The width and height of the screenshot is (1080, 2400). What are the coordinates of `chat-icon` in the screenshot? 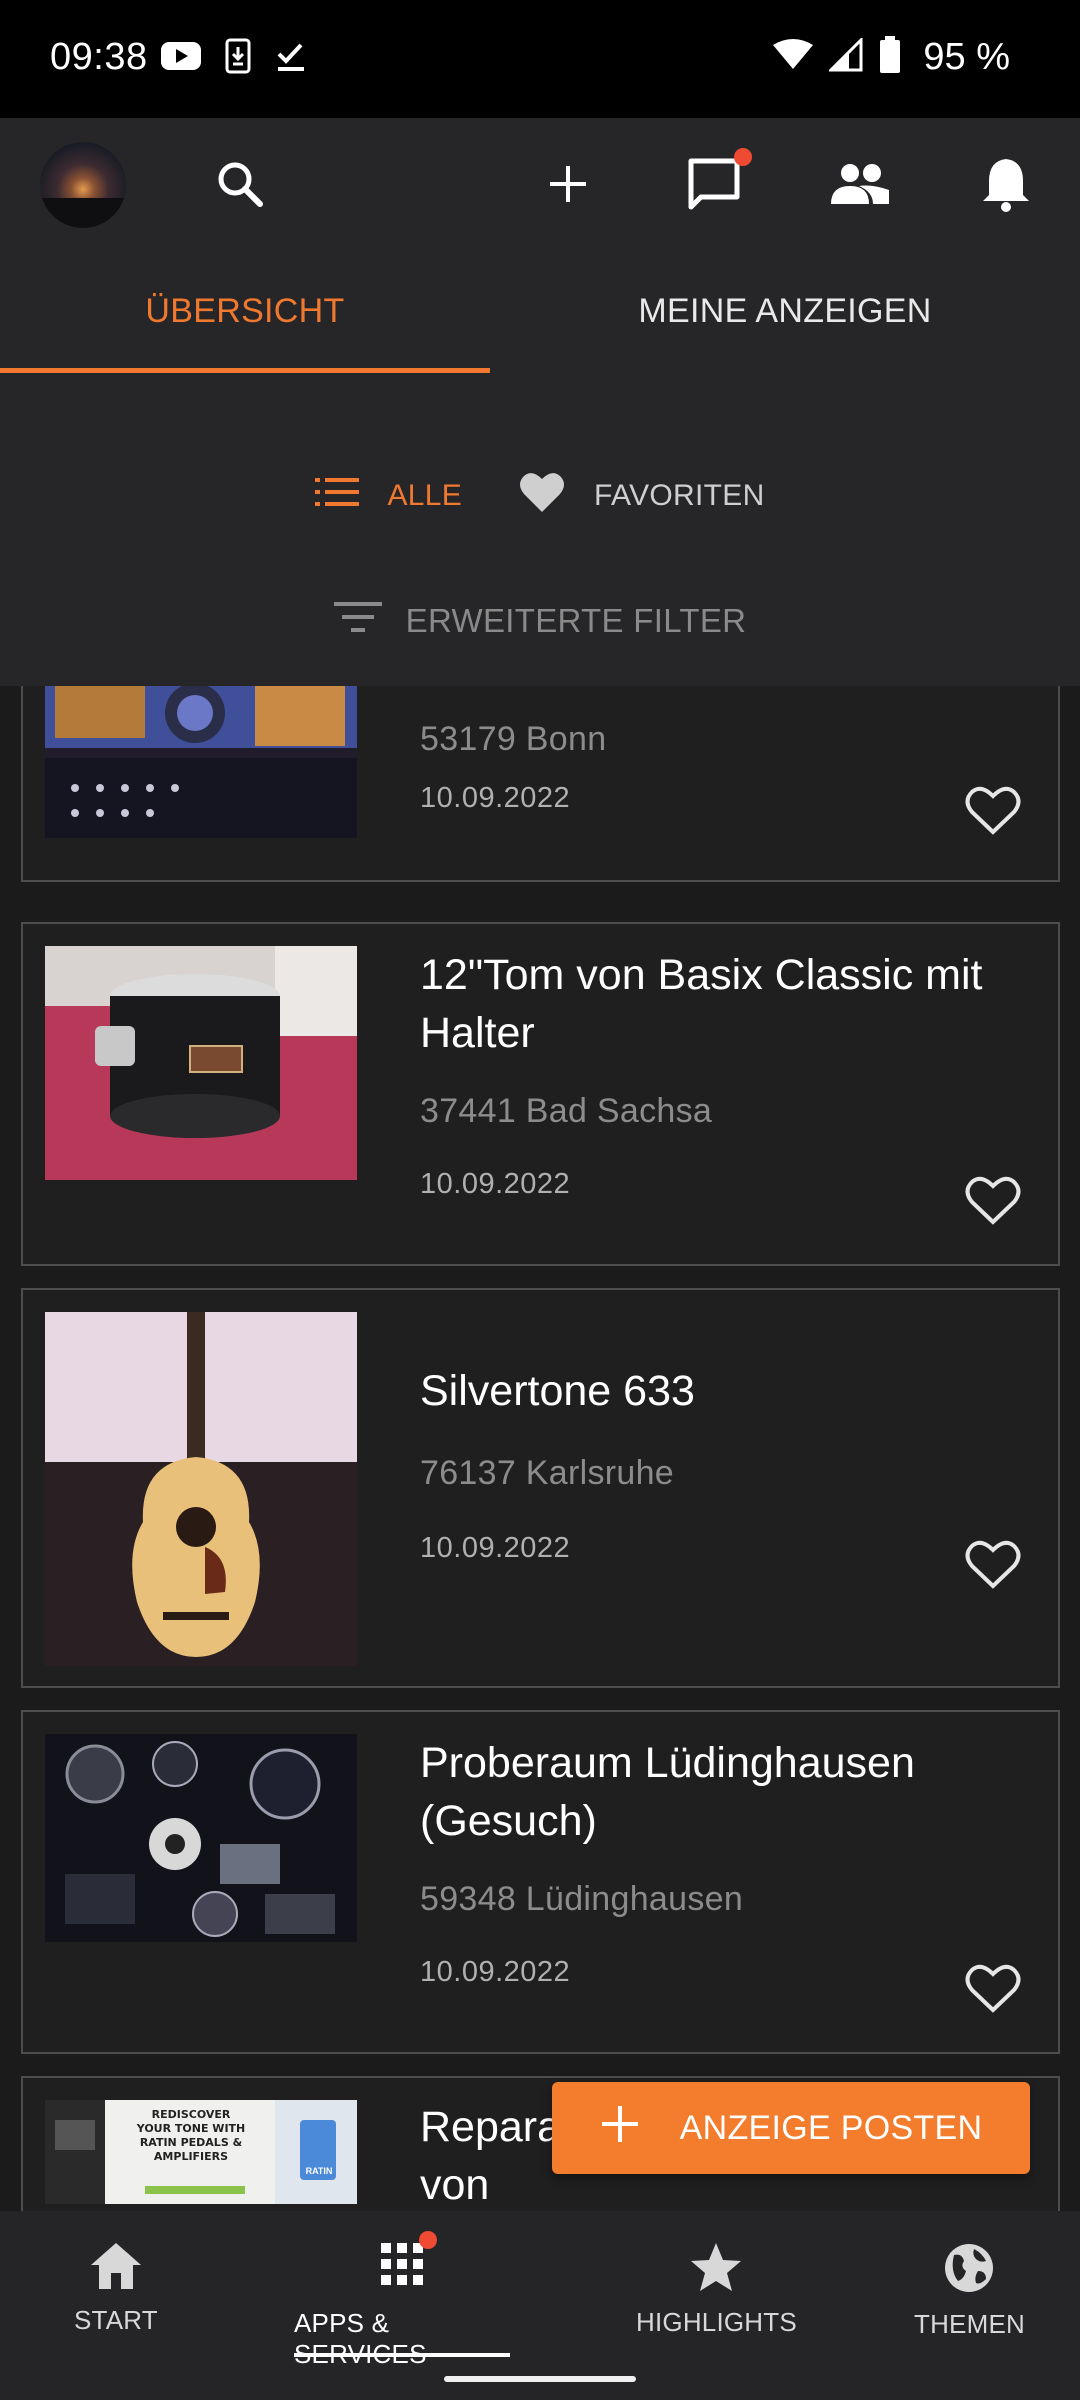 It's located at (717, 182).